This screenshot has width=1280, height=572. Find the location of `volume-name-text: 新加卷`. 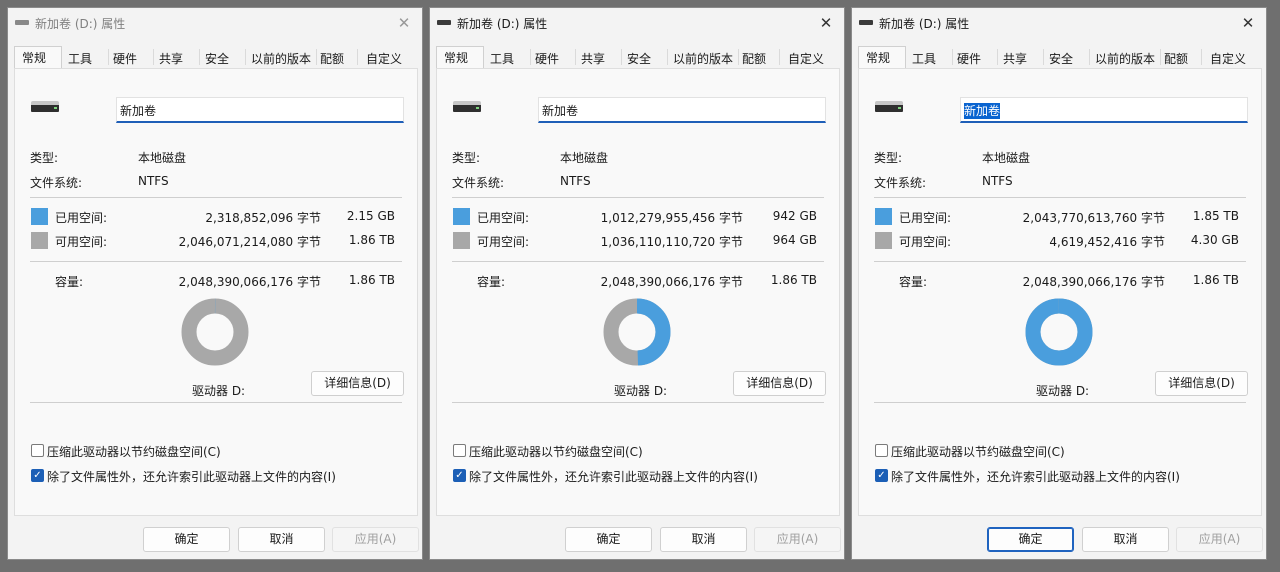

volume-name-text: 新加卷 is located at coordinates (138, 111).